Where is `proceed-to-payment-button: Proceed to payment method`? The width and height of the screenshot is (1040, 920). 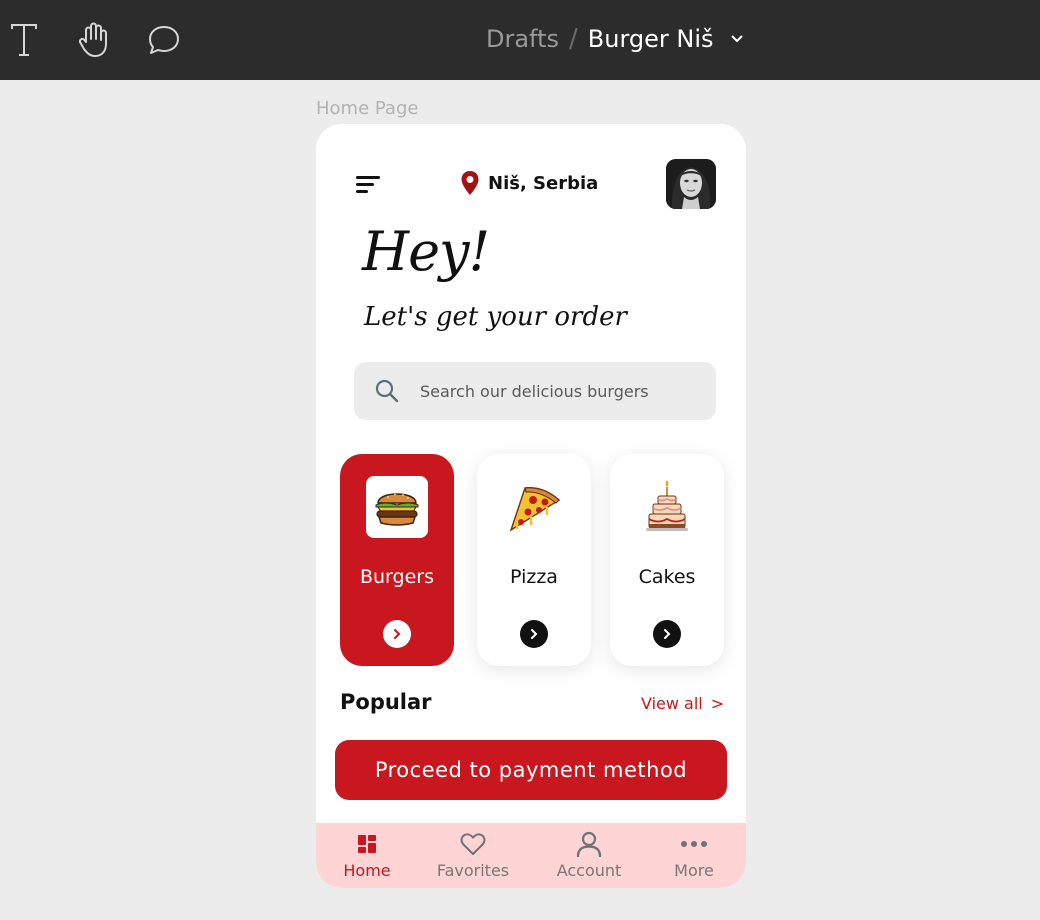
proceed-to-payment-button: Proceed to payment method is located at coordinates (531, 770).